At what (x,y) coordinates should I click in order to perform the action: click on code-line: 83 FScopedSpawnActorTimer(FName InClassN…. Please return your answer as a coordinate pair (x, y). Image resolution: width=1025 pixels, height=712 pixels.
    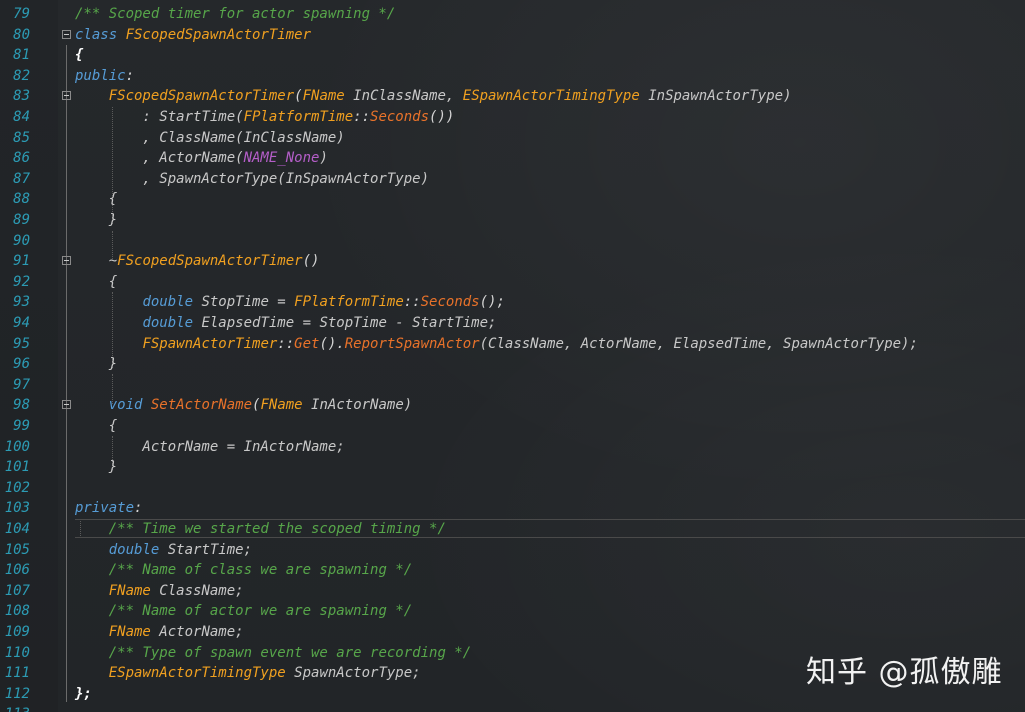
    Looking at the image, I should click on (512, 96).